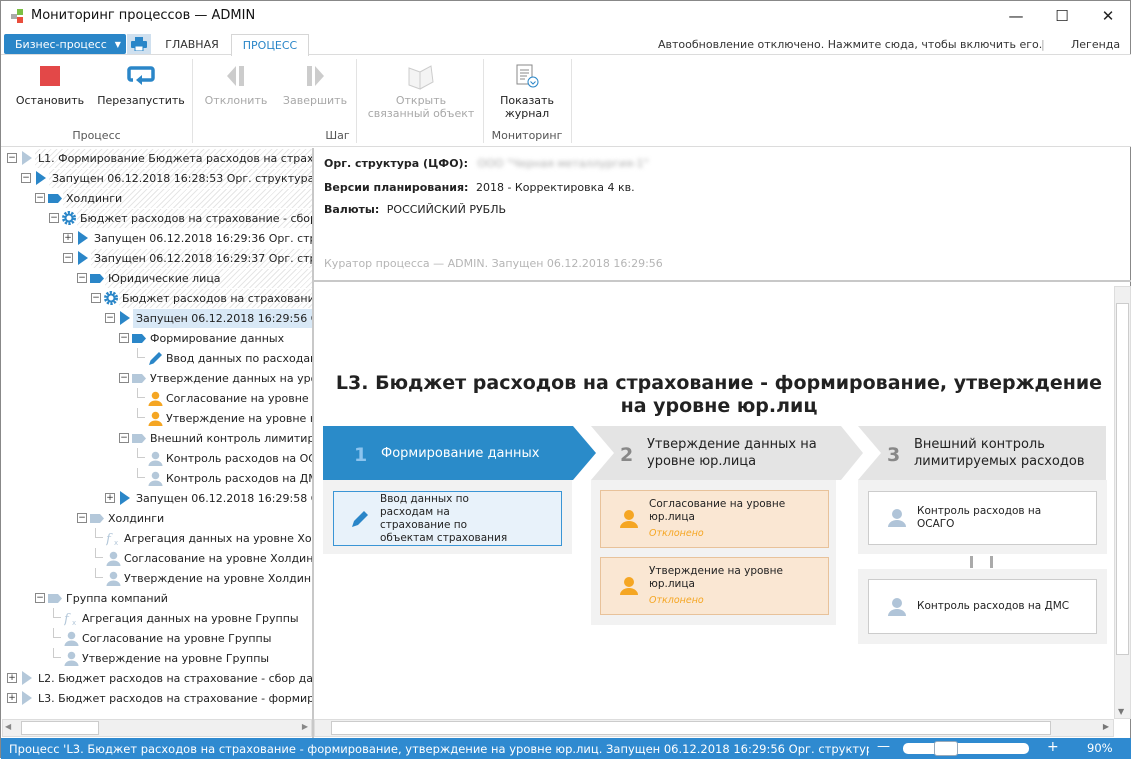 The image size is (1131, 759). Describe the element at coordinates (157, 378) in the screenshot. I see `tree-item: − Утверждение данных на уровне юр.лица` at that location.